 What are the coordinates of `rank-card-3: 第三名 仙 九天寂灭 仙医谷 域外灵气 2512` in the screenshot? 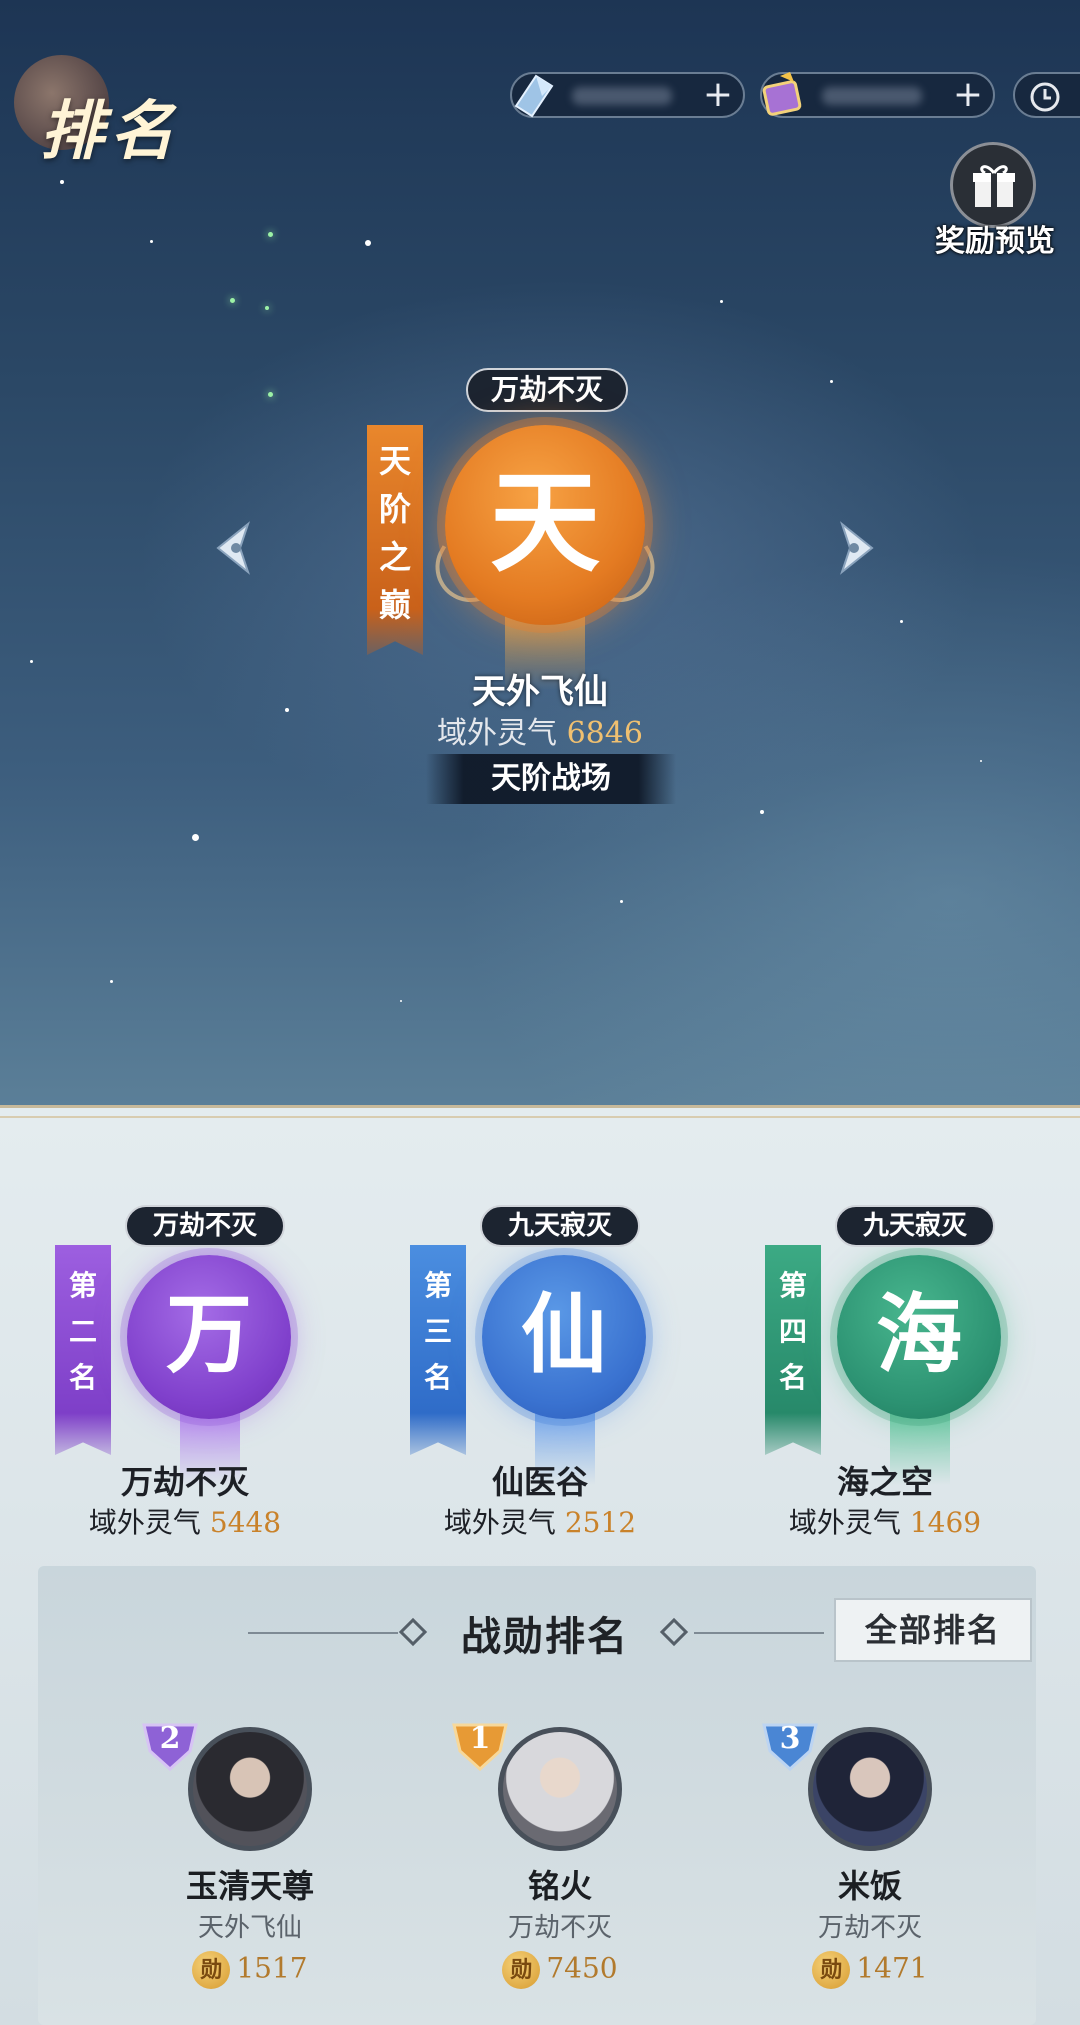 It's located at (540, 1372).